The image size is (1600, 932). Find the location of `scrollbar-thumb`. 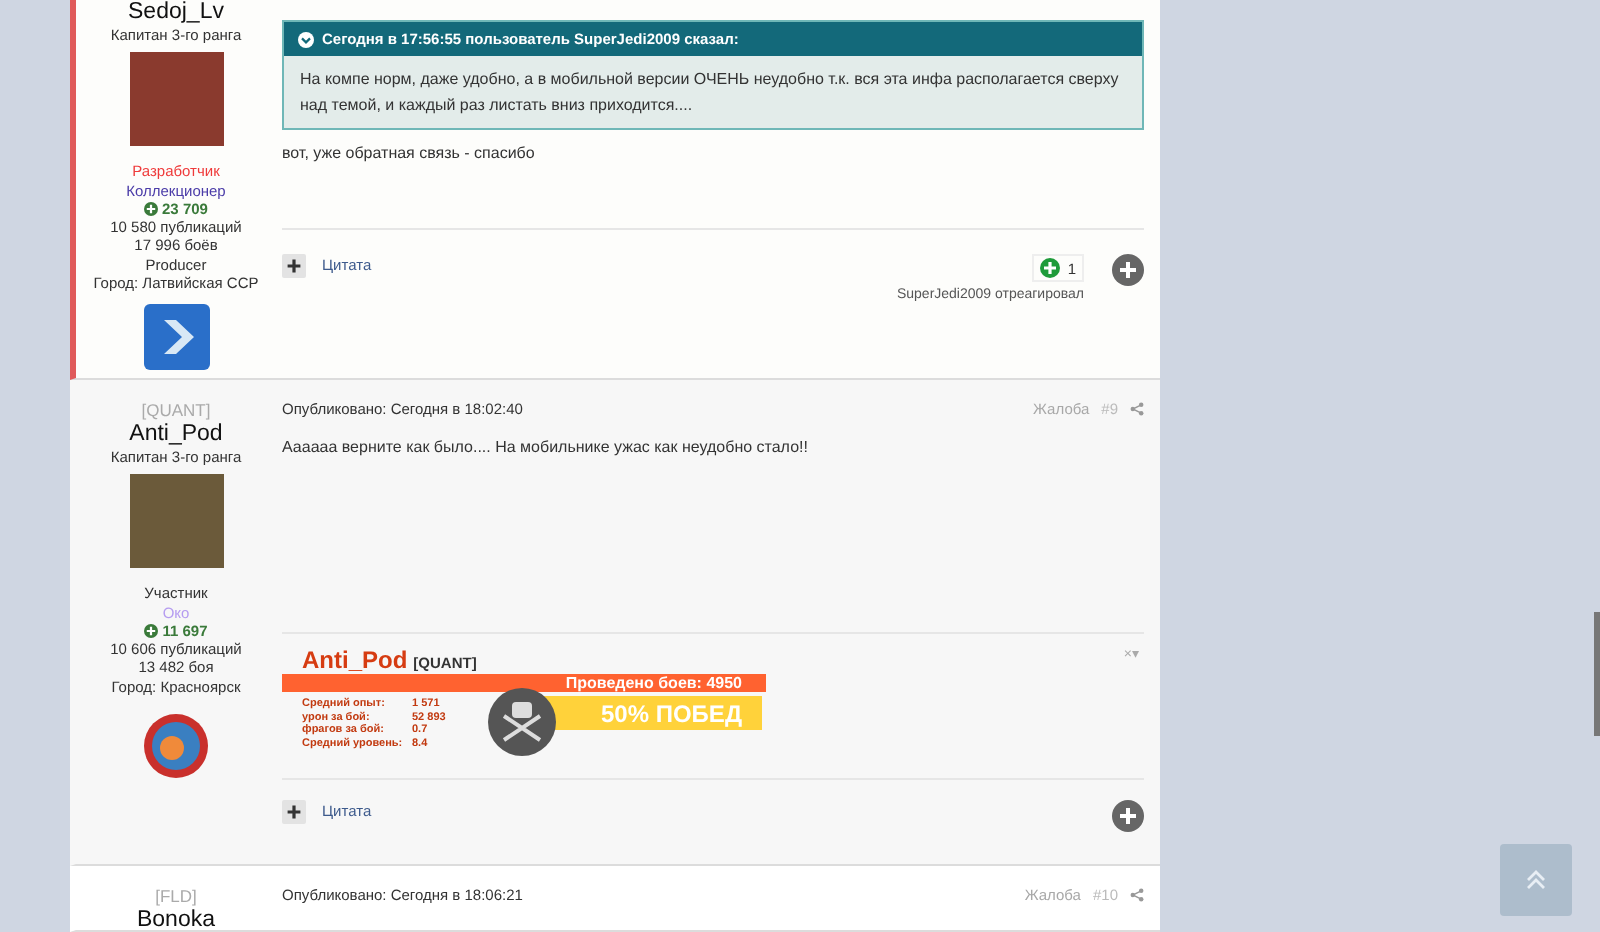

scrollbar-thumb is located at coordinates (1597, 674).